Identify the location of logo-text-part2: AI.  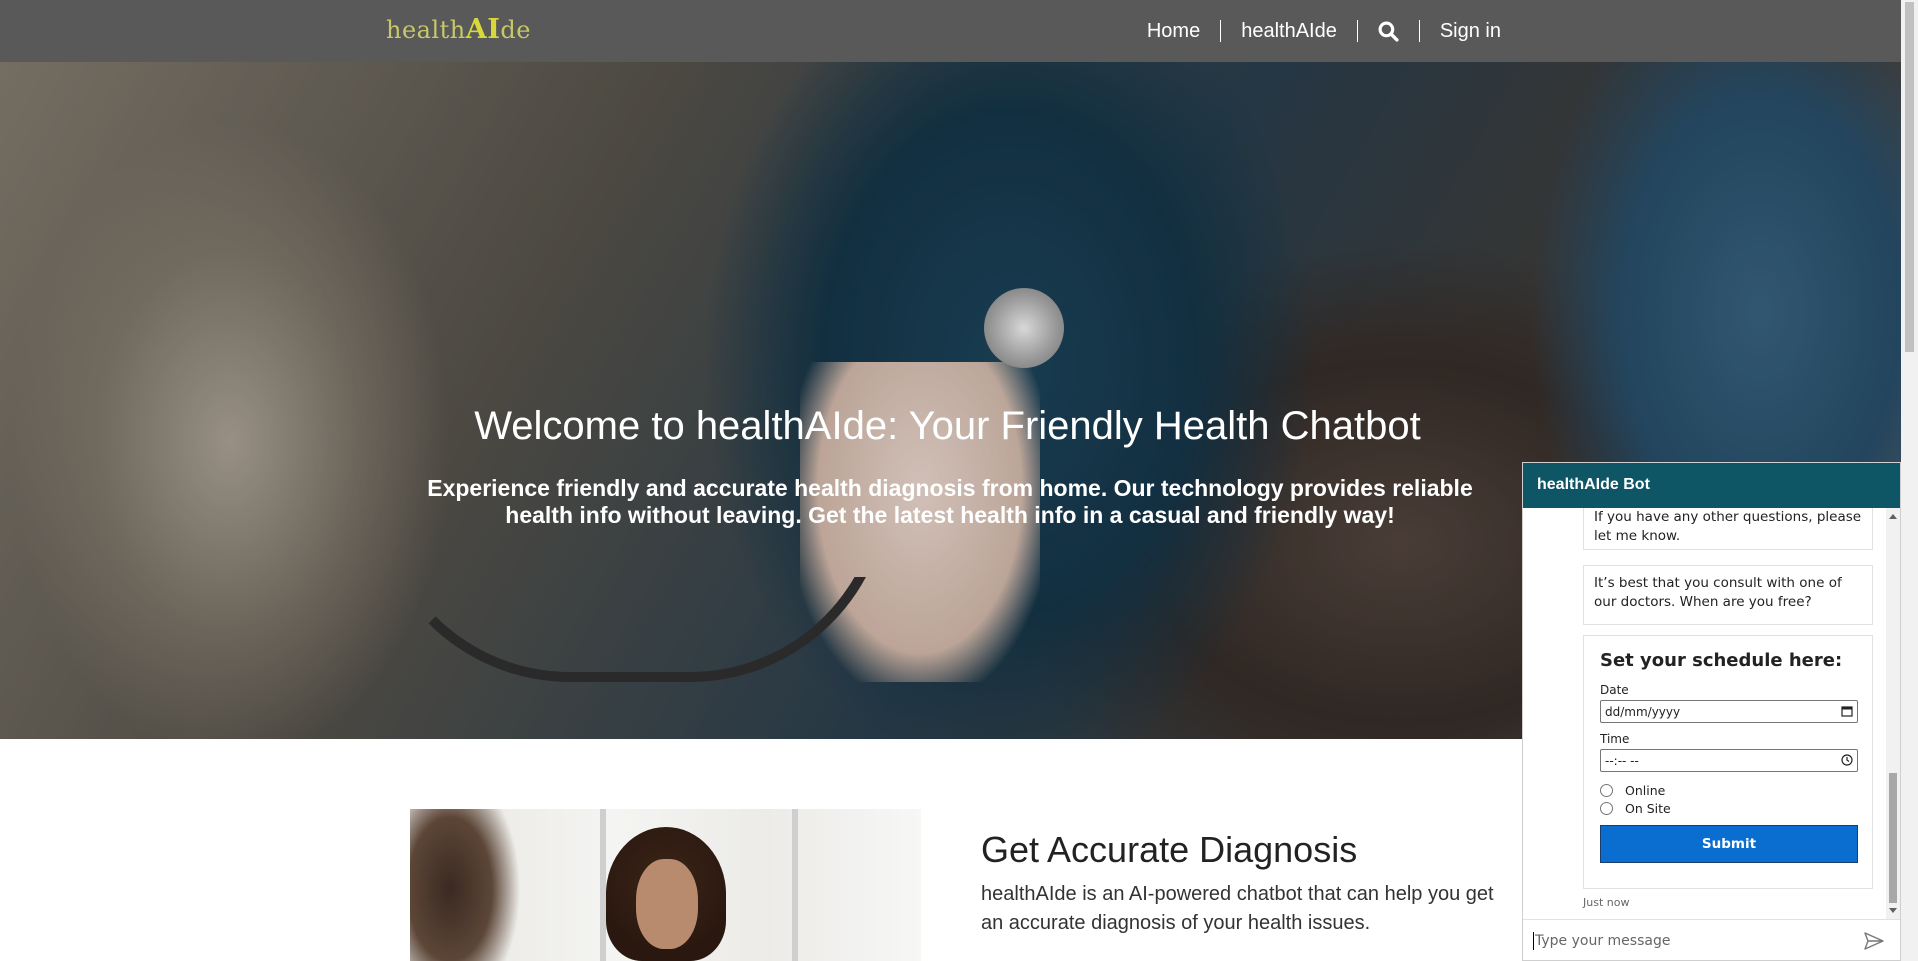
(483, 29).